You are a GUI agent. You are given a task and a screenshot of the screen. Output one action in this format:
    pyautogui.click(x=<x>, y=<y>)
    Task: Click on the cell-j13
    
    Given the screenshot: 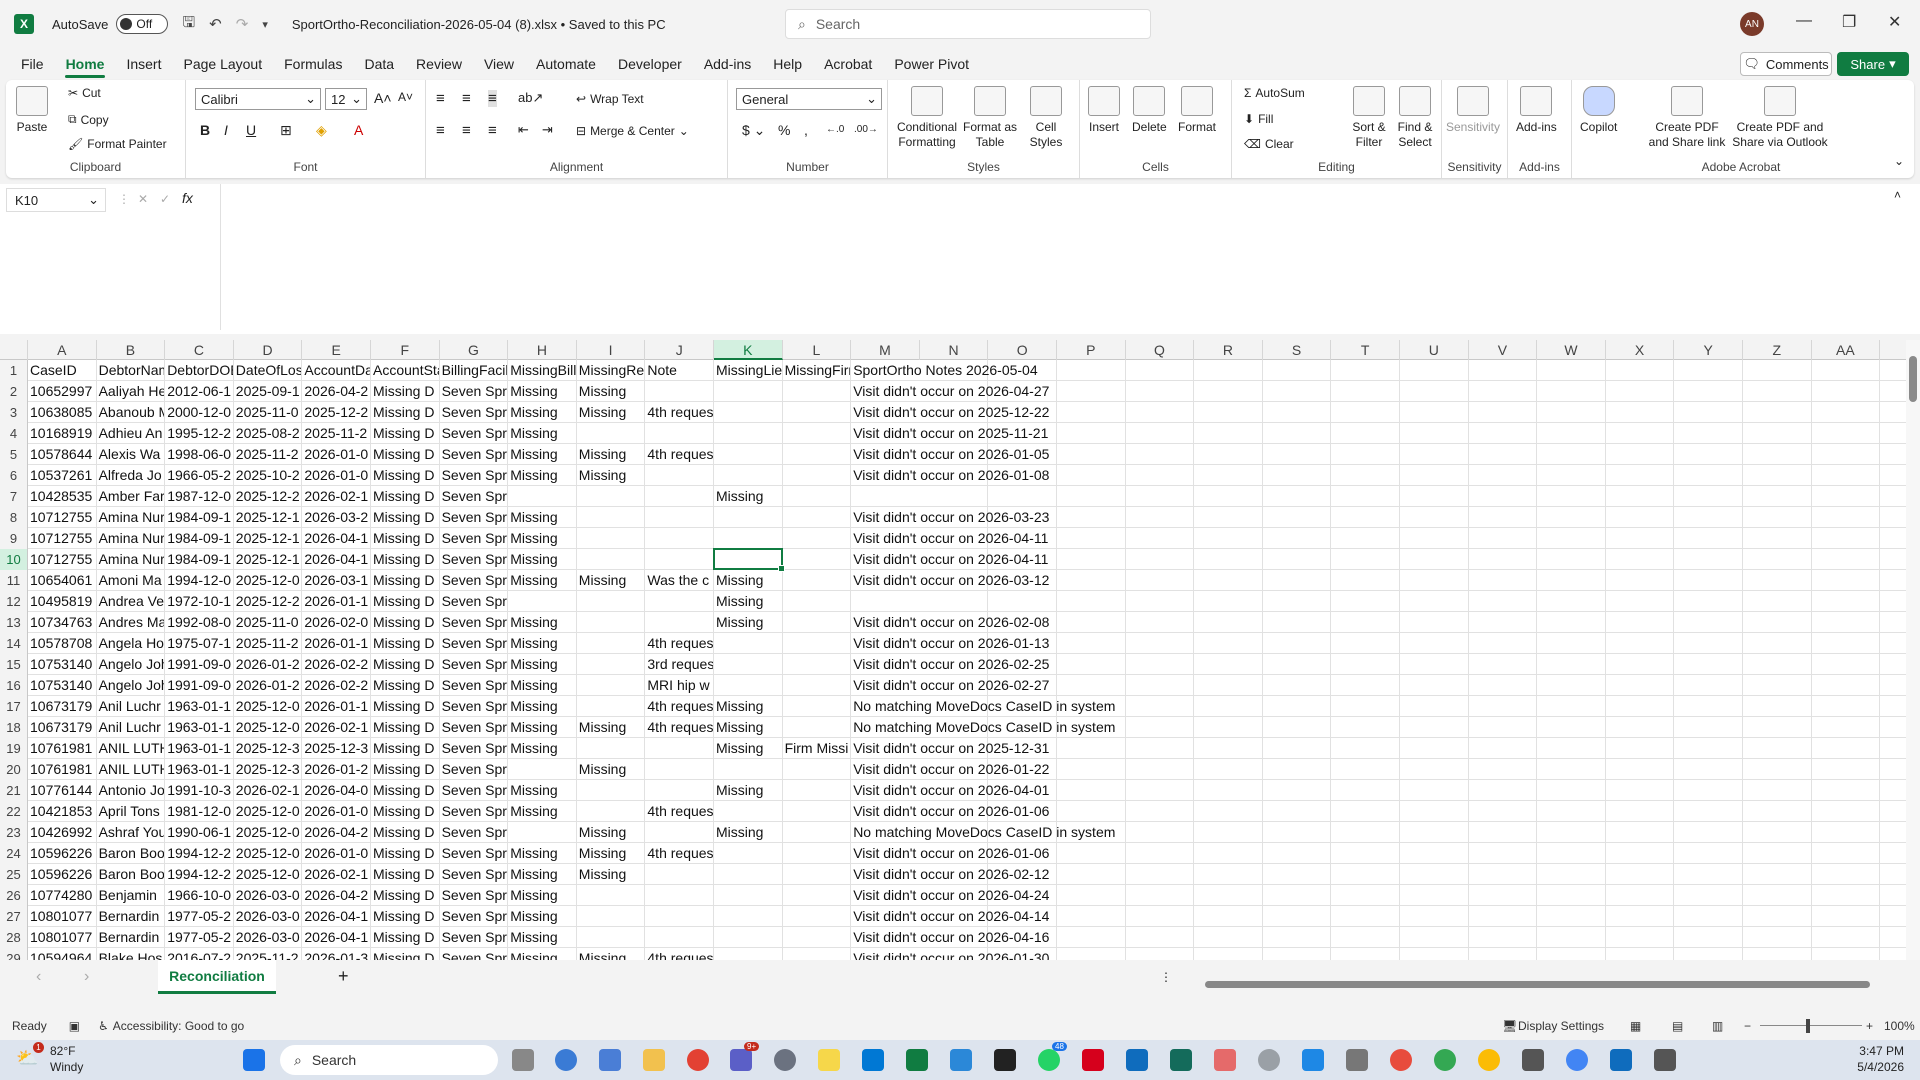 What is the action you would take?
    pyautogui.click(x=679, y=622)
    